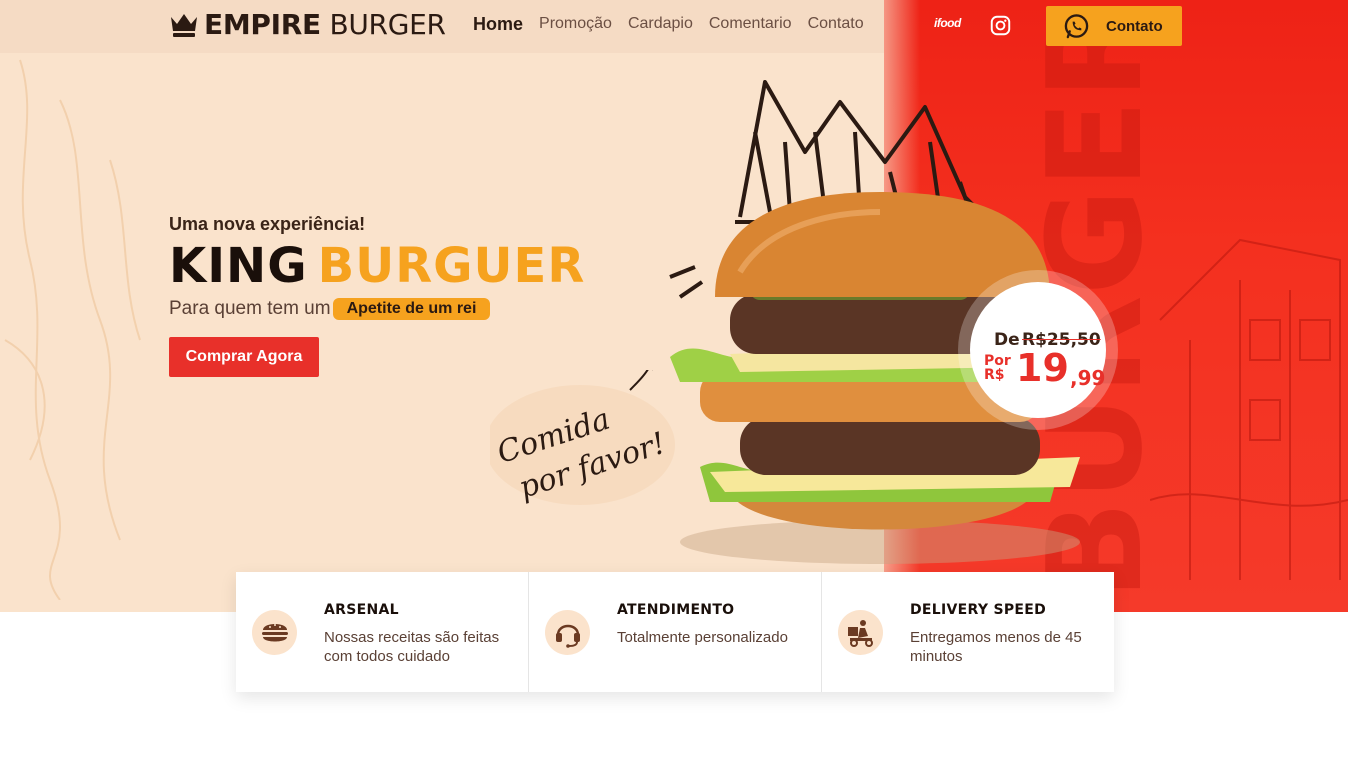 Image resolution: width=1348 pixels, height=765 pixels. I want to click on price-new: 19, so click(1042, 368).